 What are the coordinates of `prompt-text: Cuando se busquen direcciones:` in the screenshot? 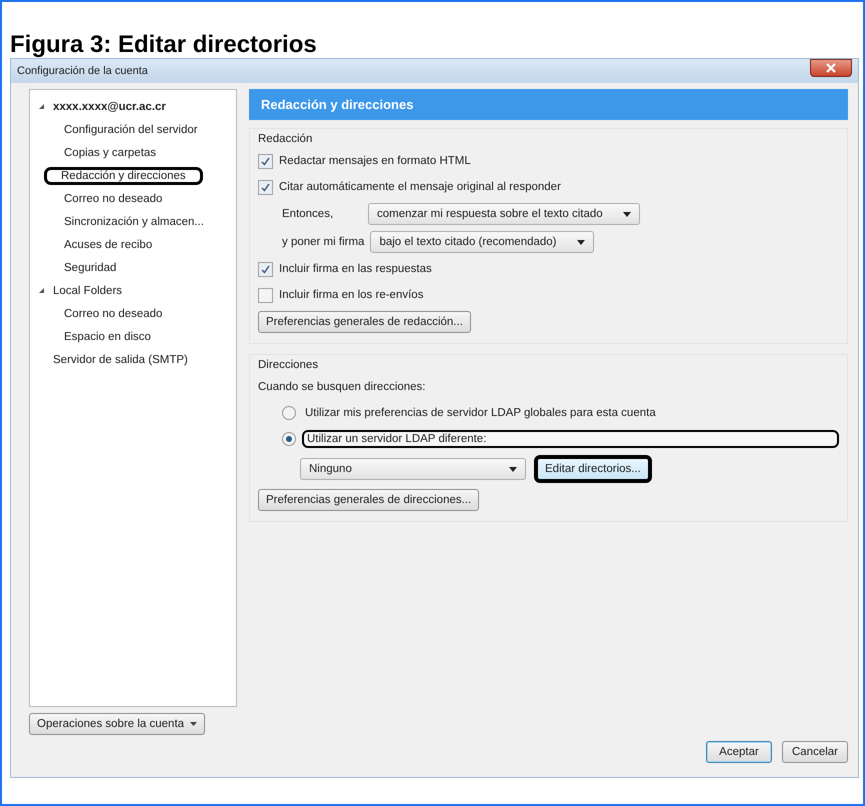 It's located at (342, 387).